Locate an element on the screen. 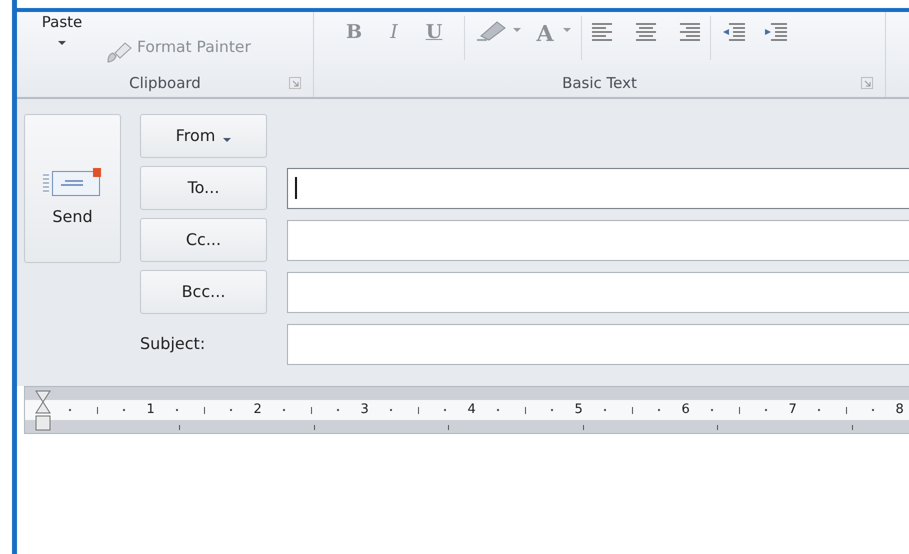  decrease-indent-icon is located at coordinates (733, 32).